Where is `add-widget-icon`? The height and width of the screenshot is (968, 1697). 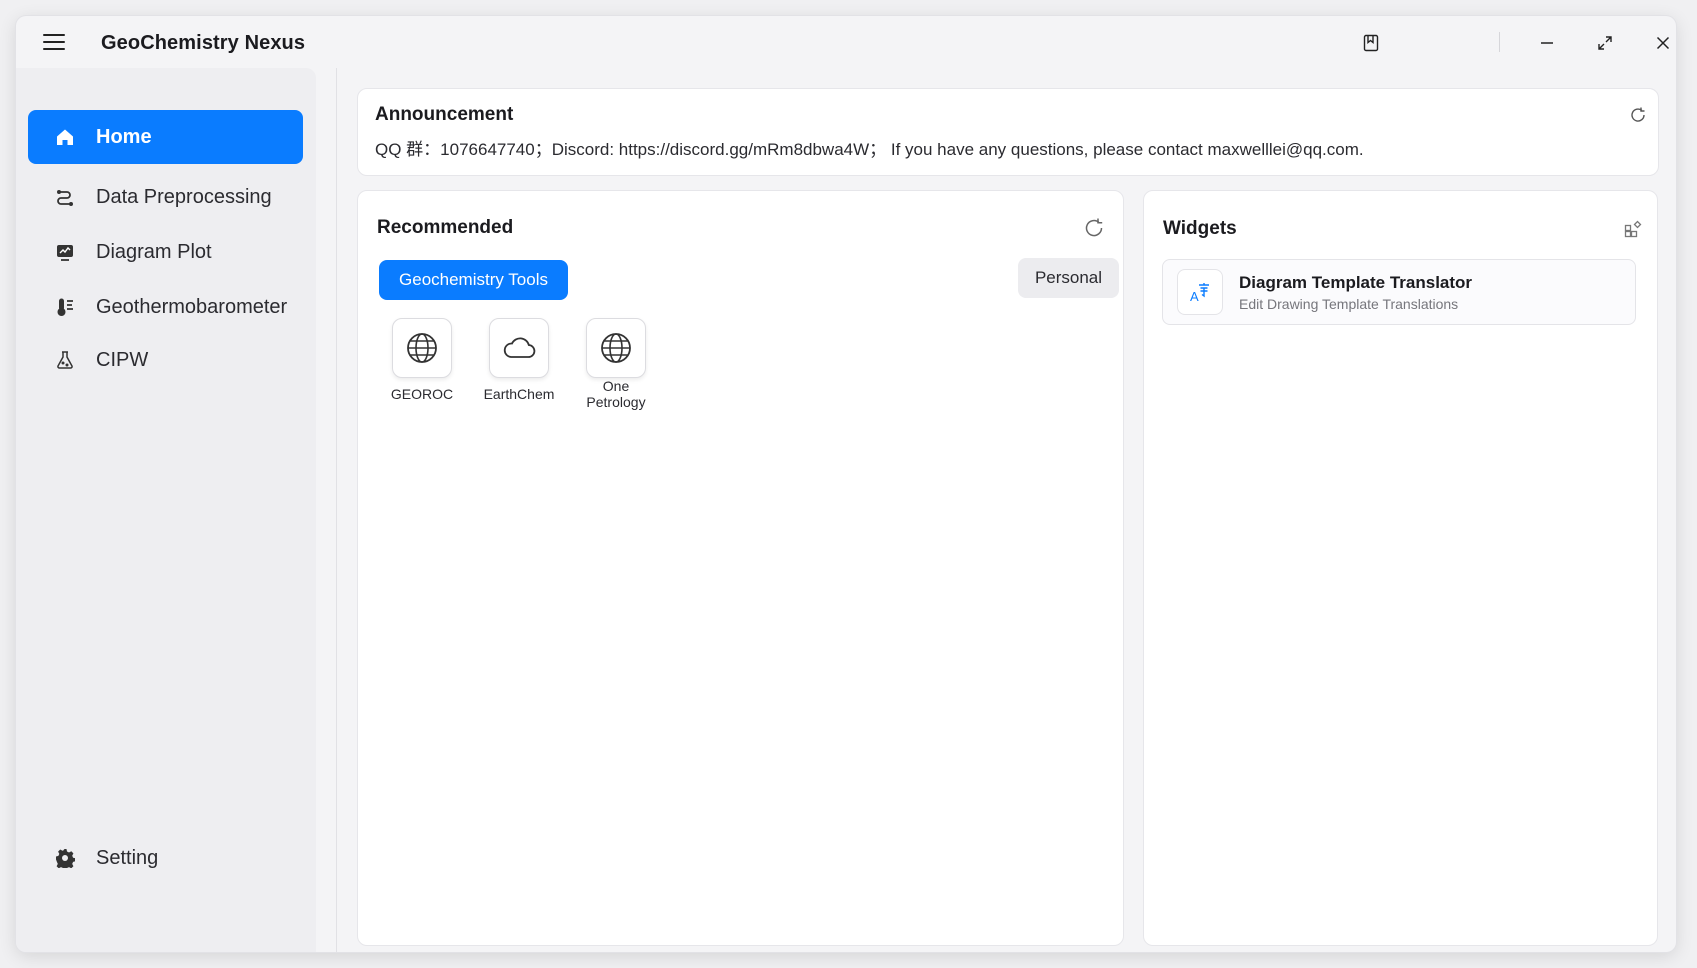 add-widget-icon is located at coordinates (1633, 229).